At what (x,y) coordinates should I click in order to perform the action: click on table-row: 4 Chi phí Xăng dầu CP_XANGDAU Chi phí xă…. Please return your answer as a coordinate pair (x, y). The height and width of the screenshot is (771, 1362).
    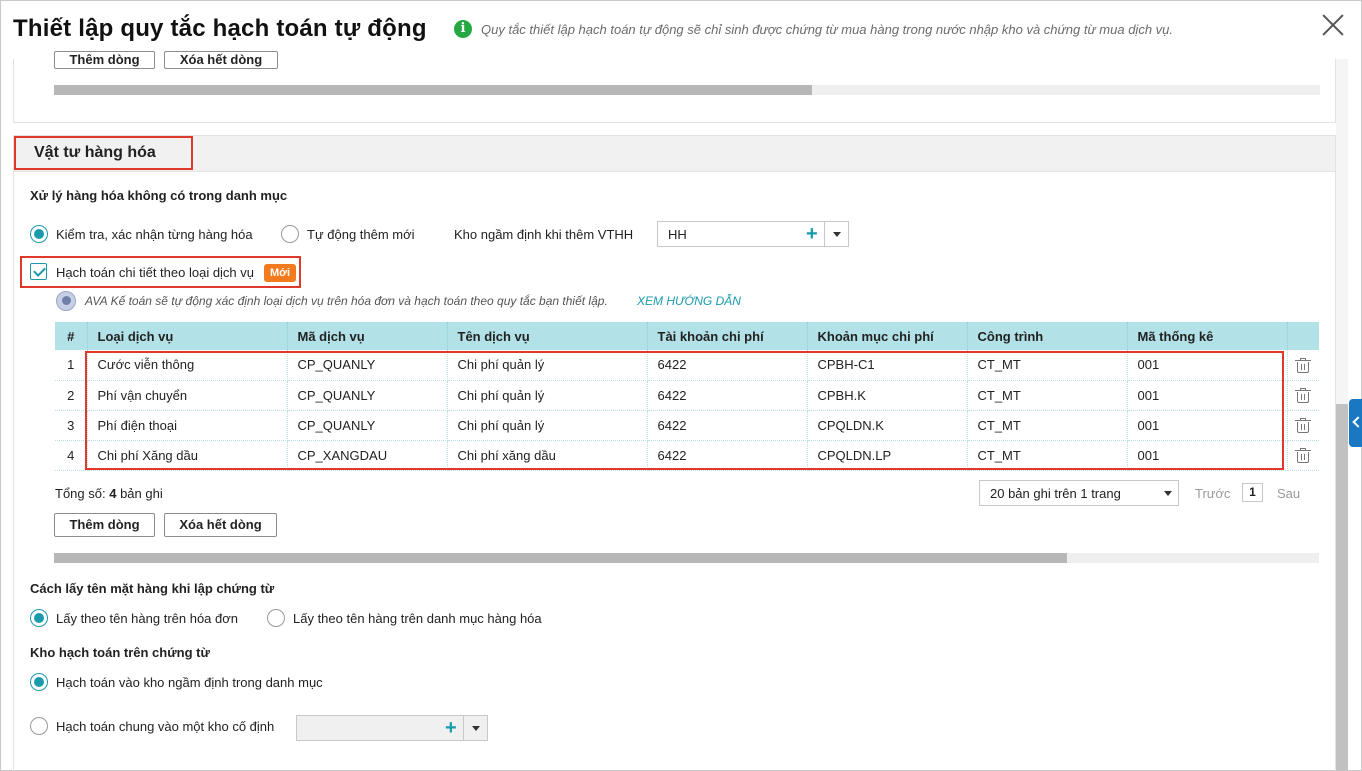
    Looking at the image, I should click on (687, 455).